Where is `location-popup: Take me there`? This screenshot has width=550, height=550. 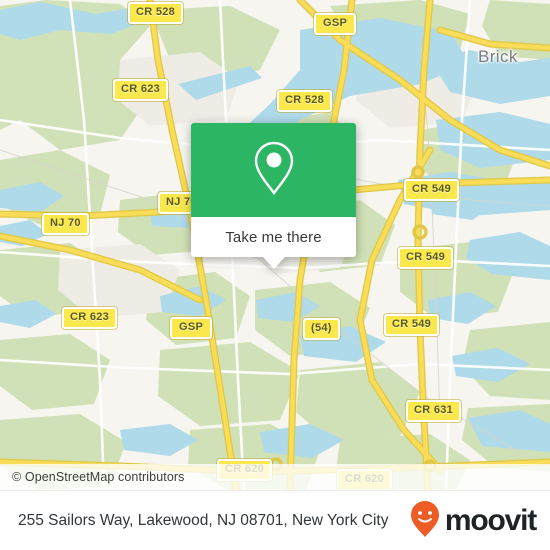 location-popup: Take me there is located at coordinates (273, 196).